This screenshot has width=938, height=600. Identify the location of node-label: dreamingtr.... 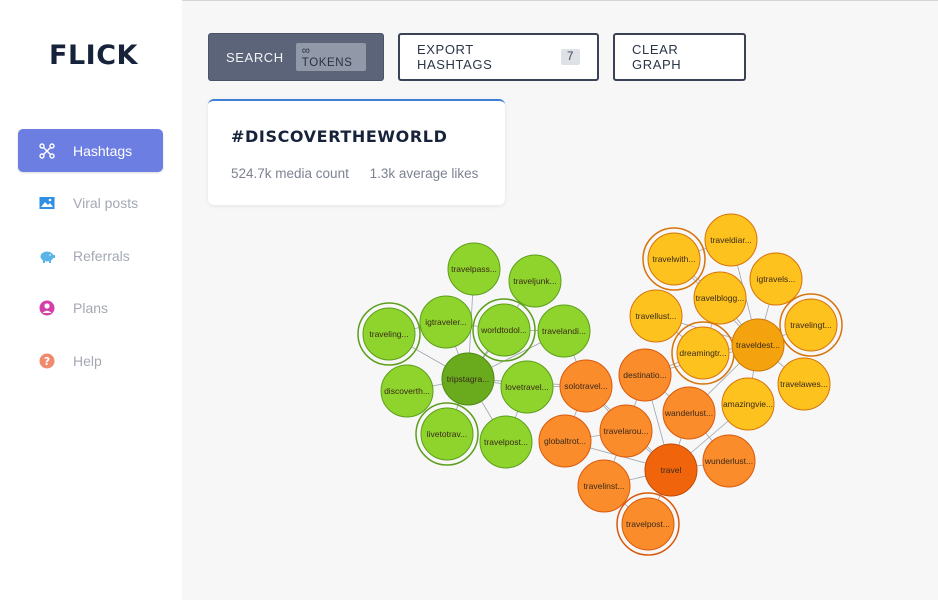
(702, 353).